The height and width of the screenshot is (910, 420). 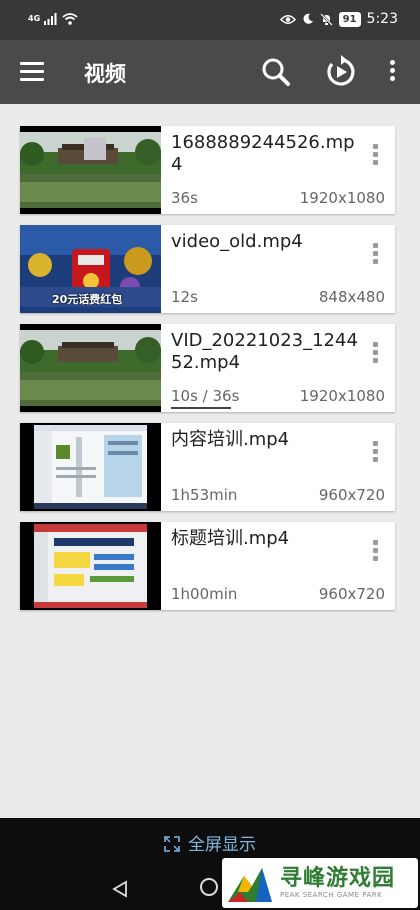 I want to click on video-filename: VID_20221023_124452.mp4, so click(x=264, y=351).